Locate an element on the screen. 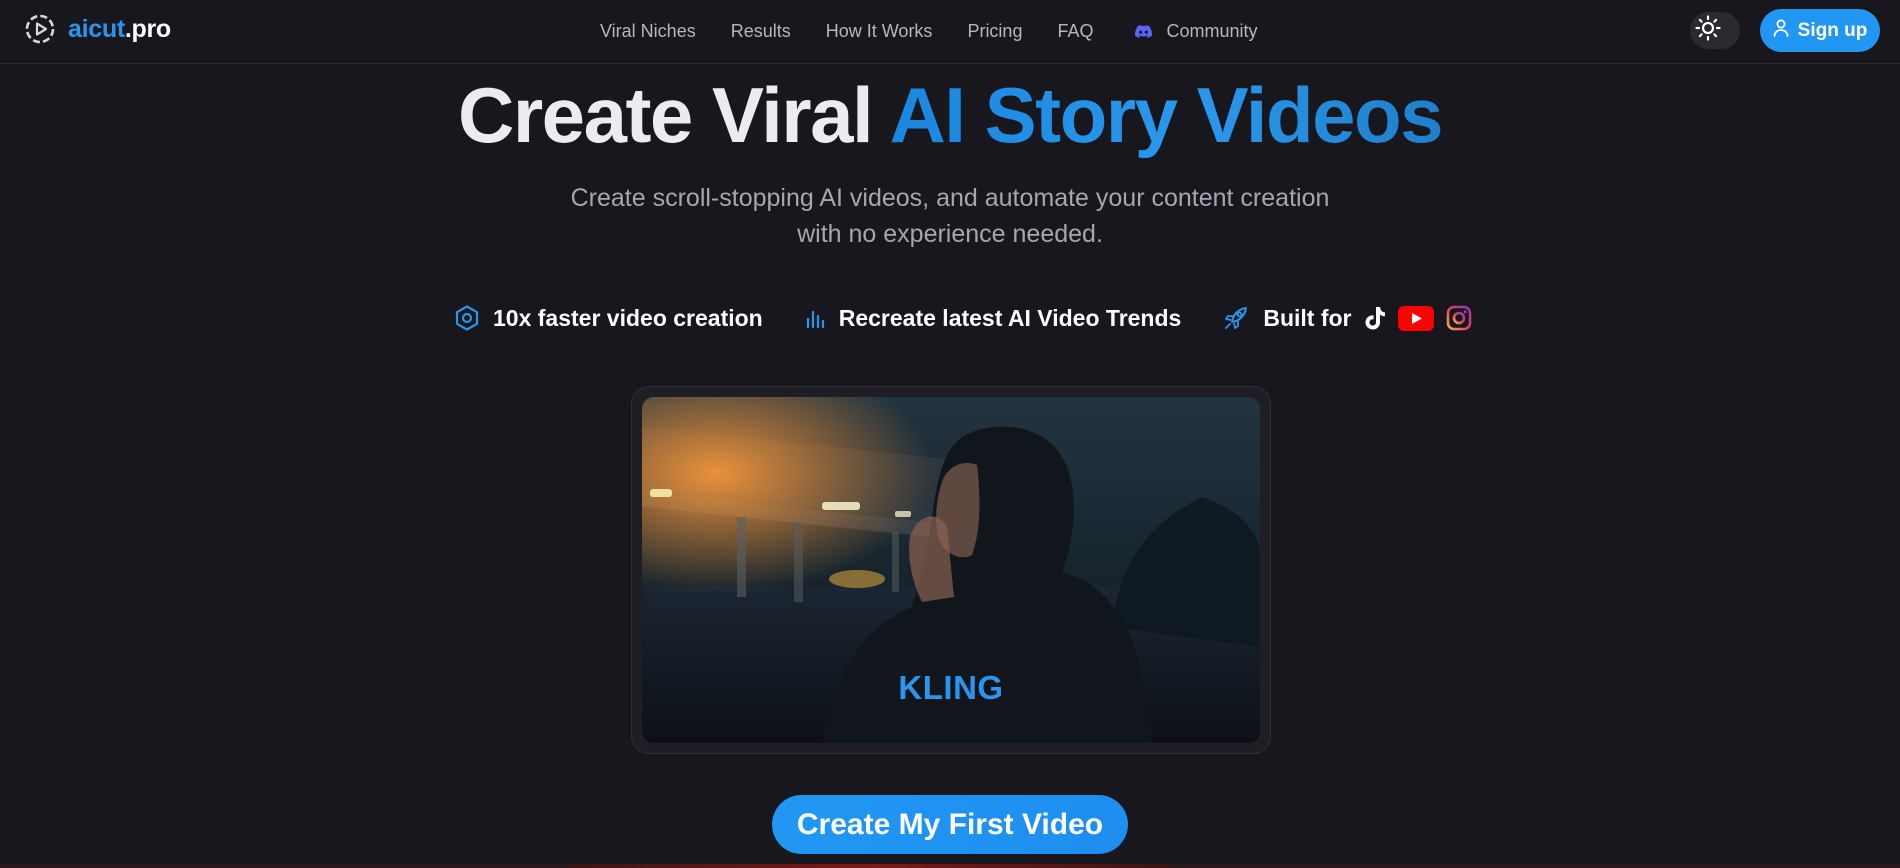 The image size is (1900, 868). bottom-edge-strip is located at coordinates (950, 866).